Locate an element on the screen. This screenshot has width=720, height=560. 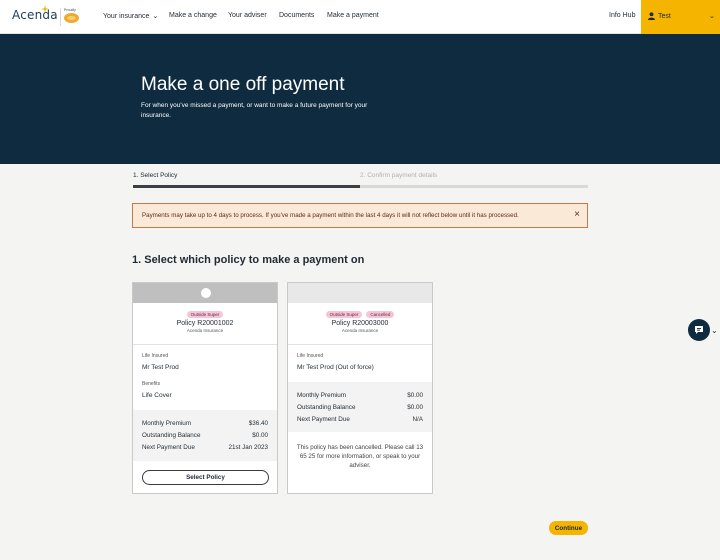
policy-number: Policy R20001002 is located at coordinates (205, 323).